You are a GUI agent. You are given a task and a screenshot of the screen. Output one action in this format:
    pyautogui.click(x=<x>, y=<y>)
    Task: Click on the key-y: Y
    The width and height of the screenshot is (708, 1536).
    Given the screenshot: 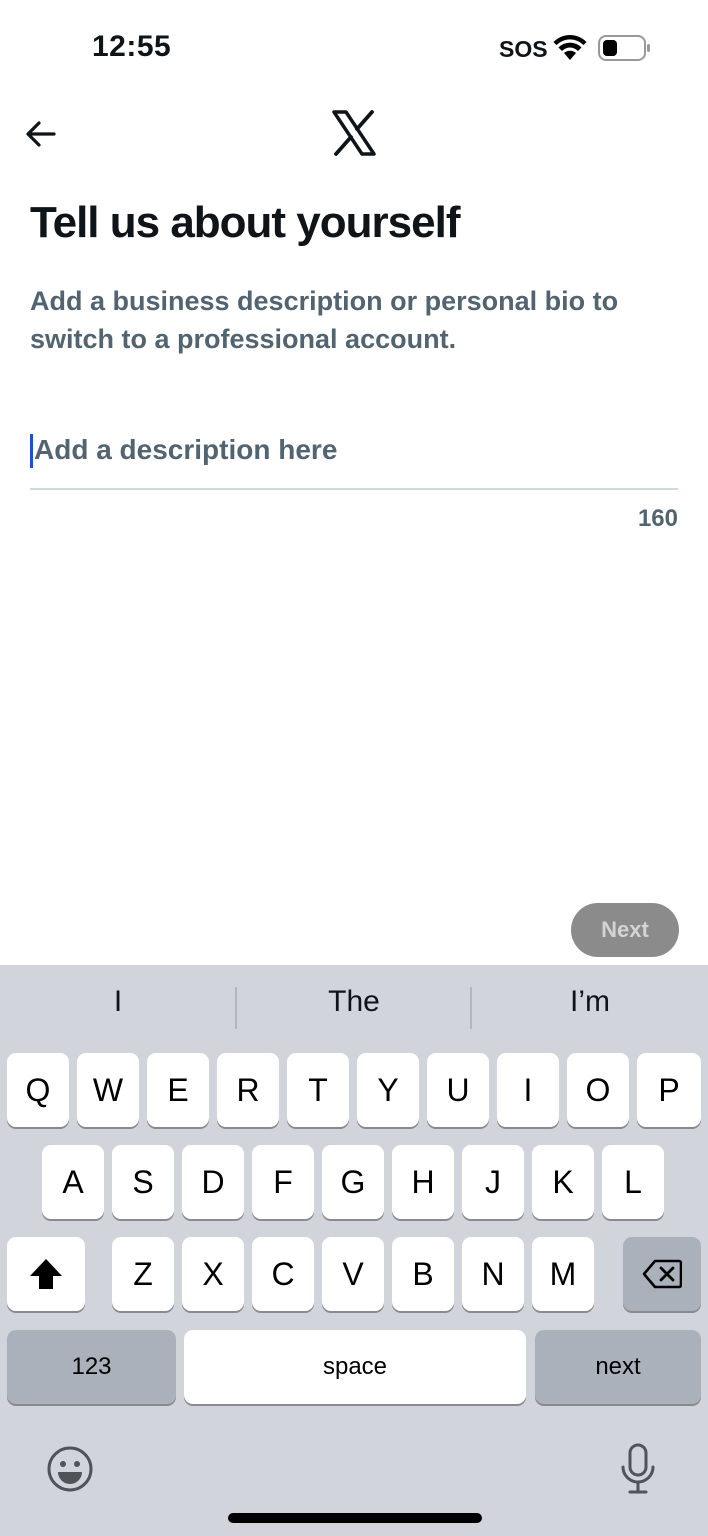 What is the action you would take?
    pyautogui.click(x=388, y=1090)
    